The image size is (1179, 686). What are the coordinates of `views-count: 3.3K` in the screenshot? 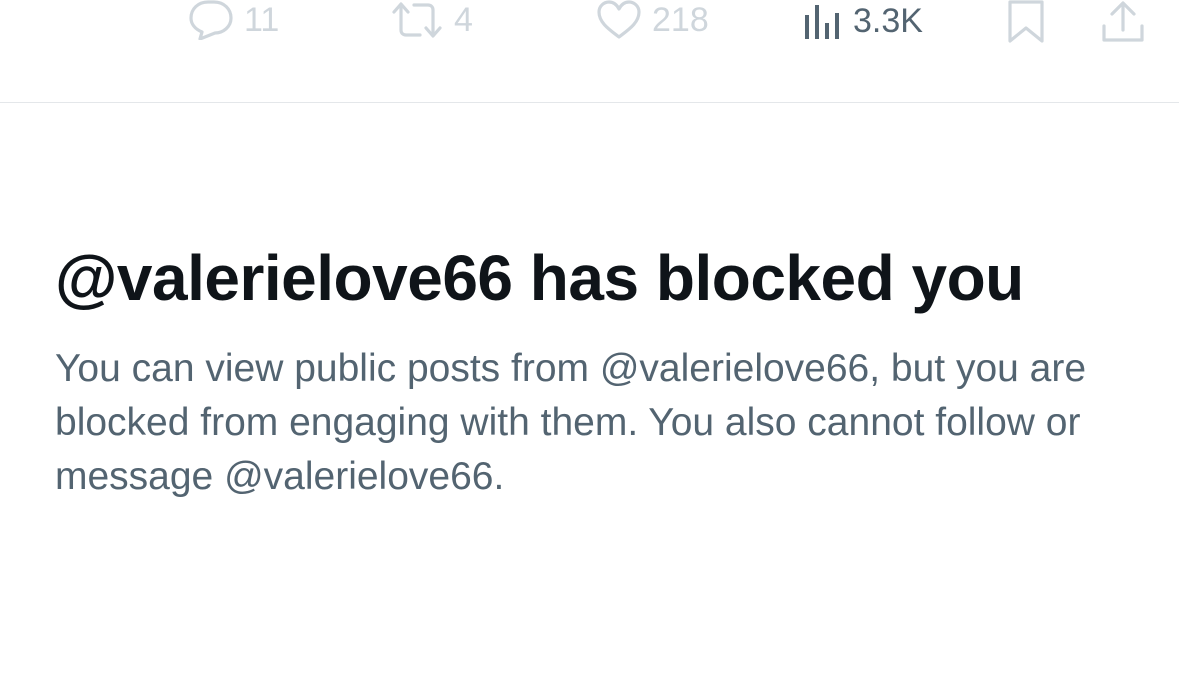 It's located at (888, 21).